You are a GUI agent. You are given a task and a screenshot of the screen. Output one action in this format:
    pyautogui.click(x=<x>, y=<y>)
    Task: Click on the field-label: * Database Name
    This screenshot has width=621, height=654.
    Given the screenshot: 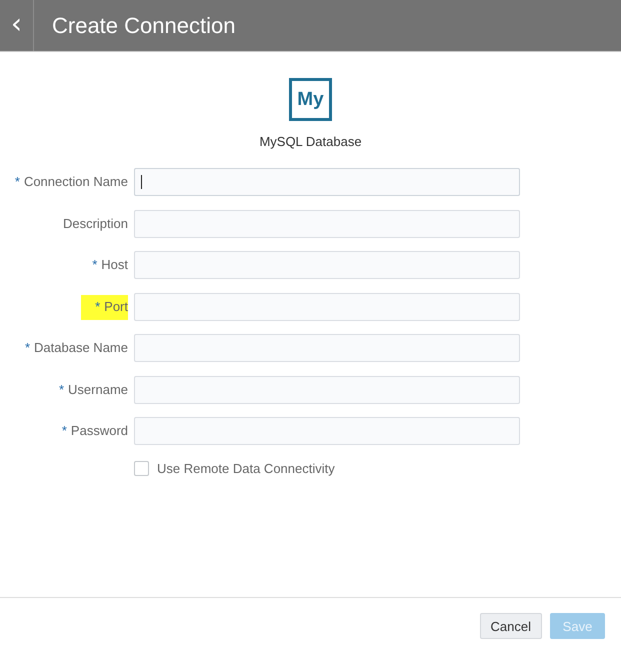 What is the action you would take?
    pyautogui.click(x=76, y=348)
    